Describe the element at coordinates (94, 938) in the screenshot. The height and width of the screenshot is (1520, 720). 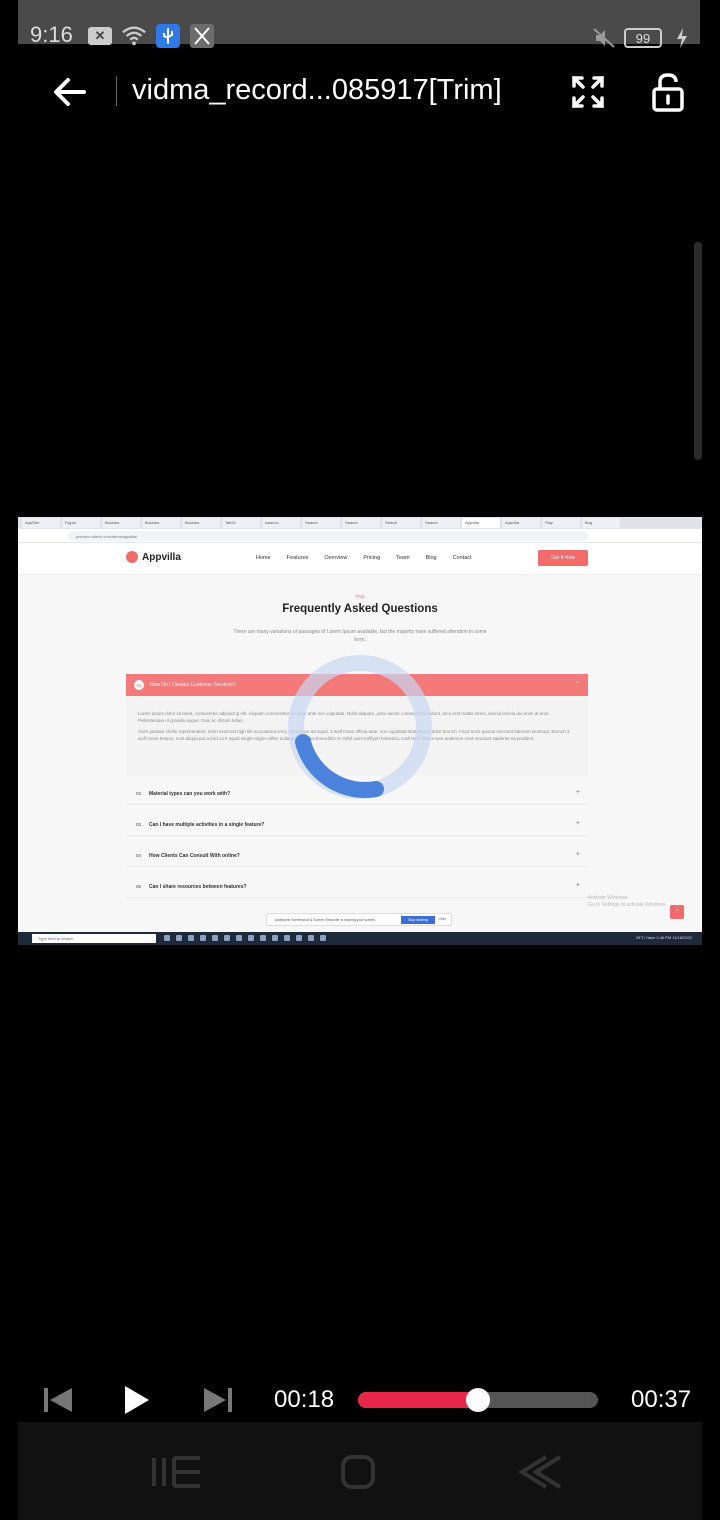
I see `taskbar-search: Type here to search` at that location.